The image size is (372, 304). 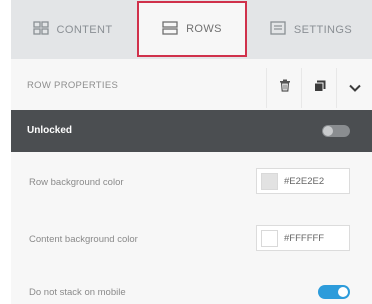 What do you see at coordinates (83, 239) in the screenshot?
I see `content-bg-color-label: Content background color` at bounding box center [83, 239].